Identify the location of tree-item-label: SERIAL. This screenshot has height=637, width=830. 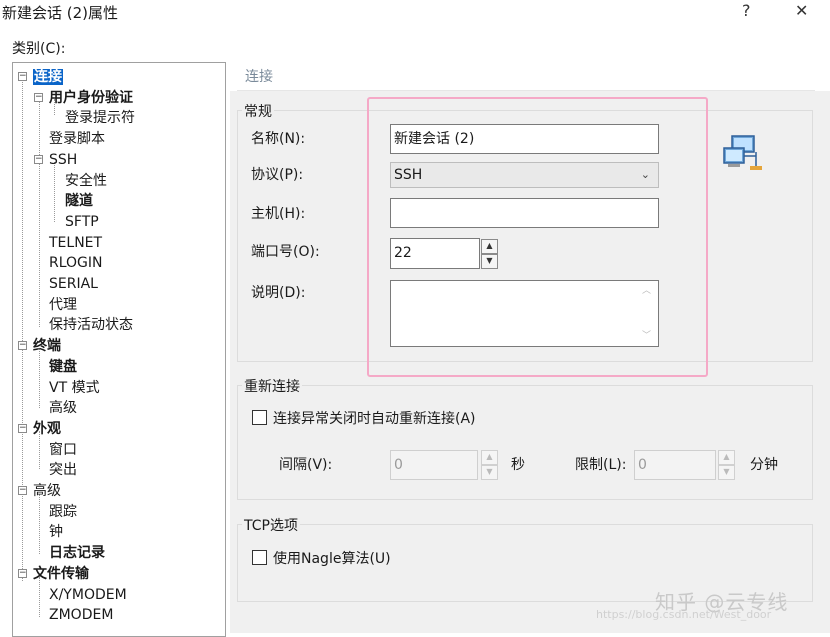
(73, 284).